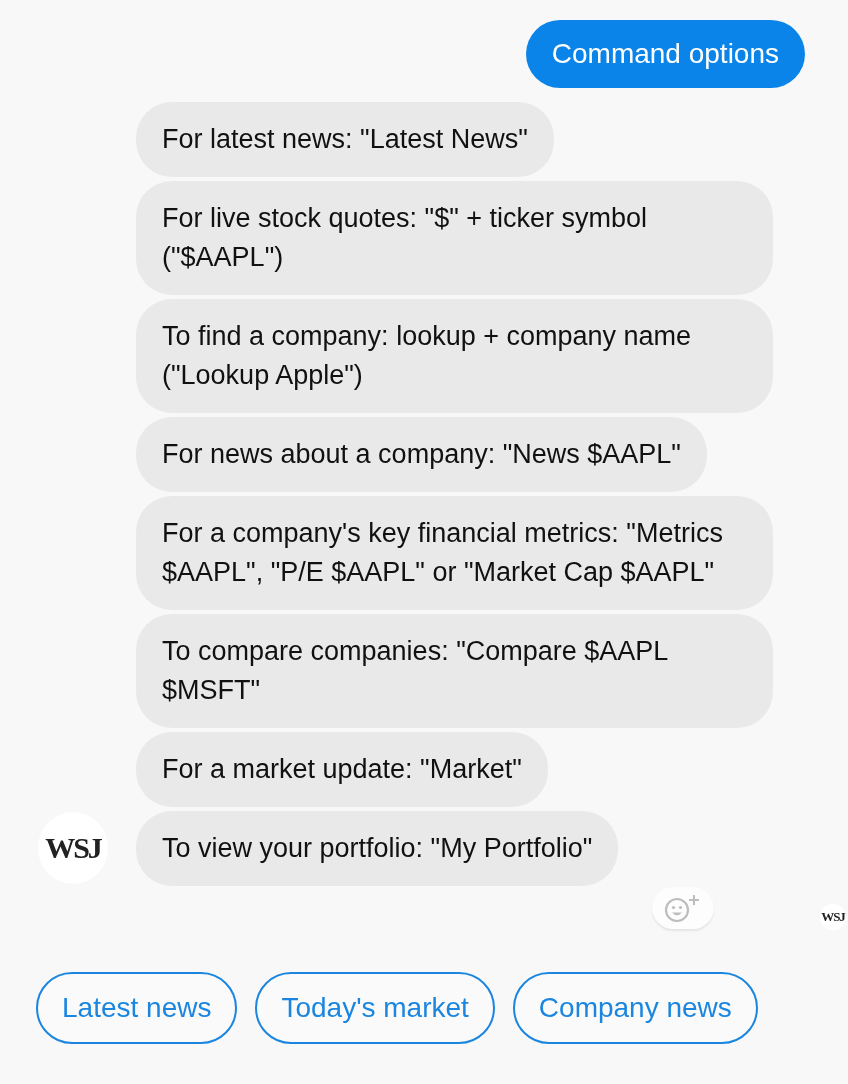 Image resolution: width=848 pixels, height=1084 pixels. I want to click on sent-message-bubble: Command options, so click(665, 54).